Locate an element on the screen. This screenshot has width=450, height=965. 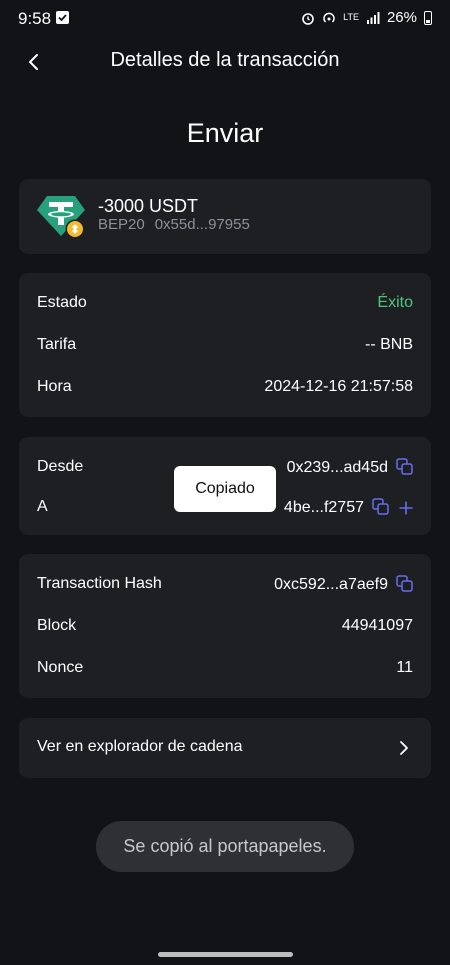
time-value: 2024-12-16 21:57:58 is located at coordinates (338, 386).